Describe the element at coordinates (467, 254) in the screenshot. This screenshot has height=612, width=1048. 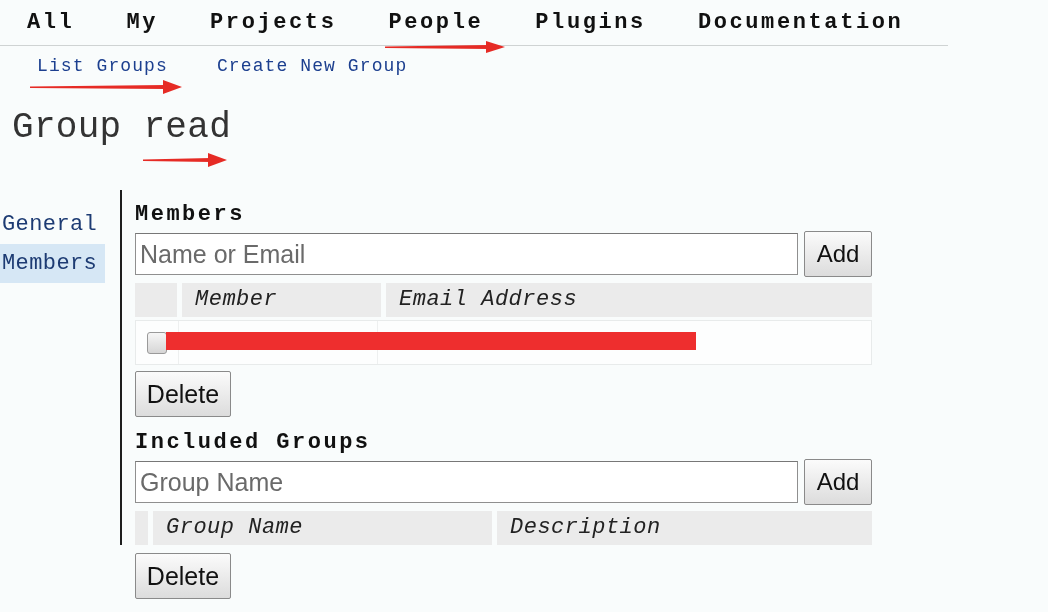
I see `input-field: Name or Email` at that location.